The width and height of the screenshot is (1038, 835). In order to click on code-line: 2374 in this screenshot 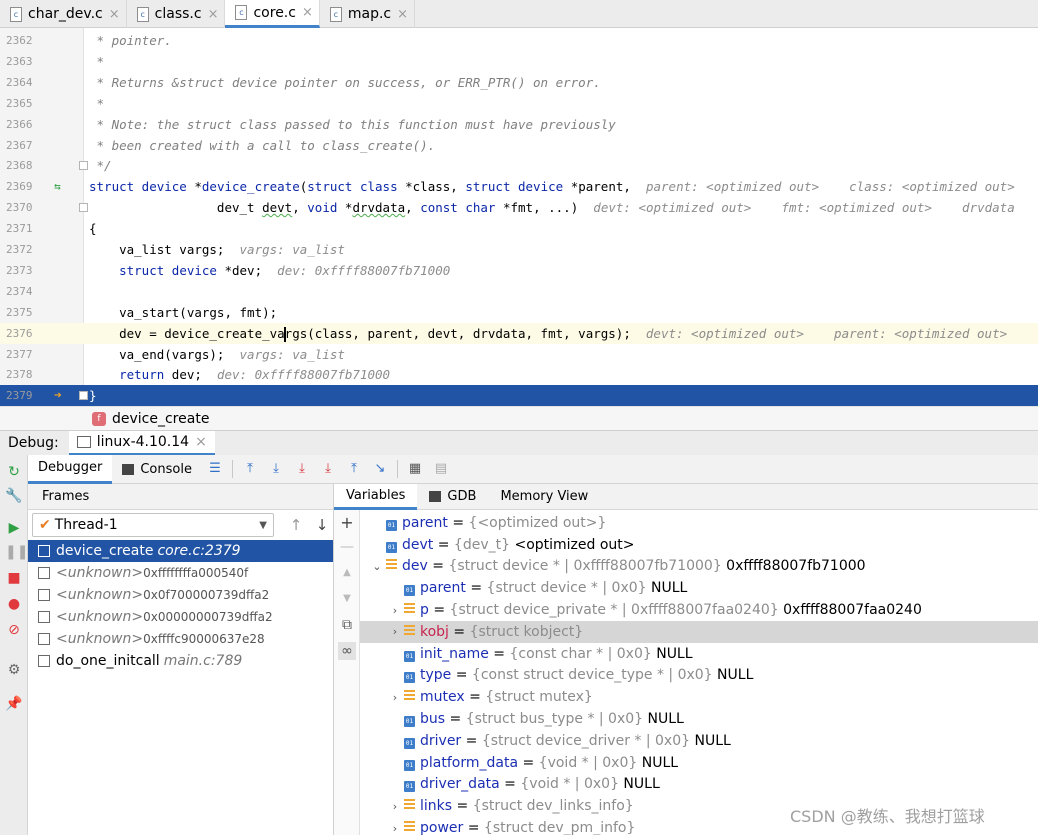, I will do `click(519, 291)`.